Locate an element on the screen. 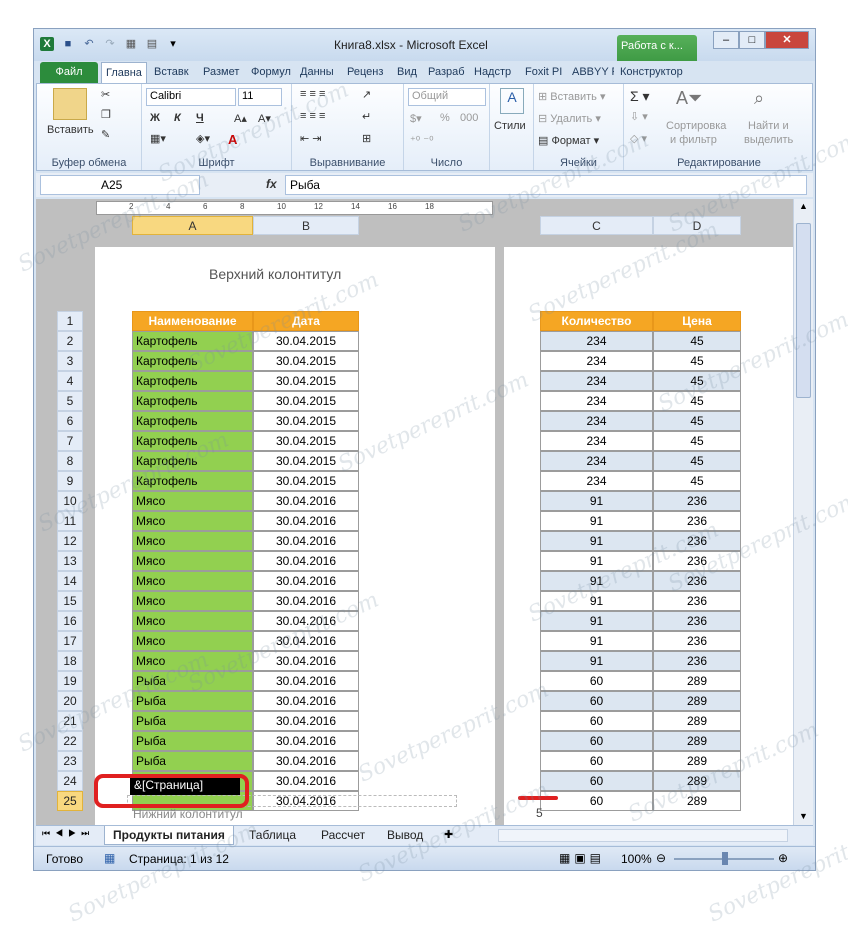  styles-button: Стили is located at coordinates (510, 126).